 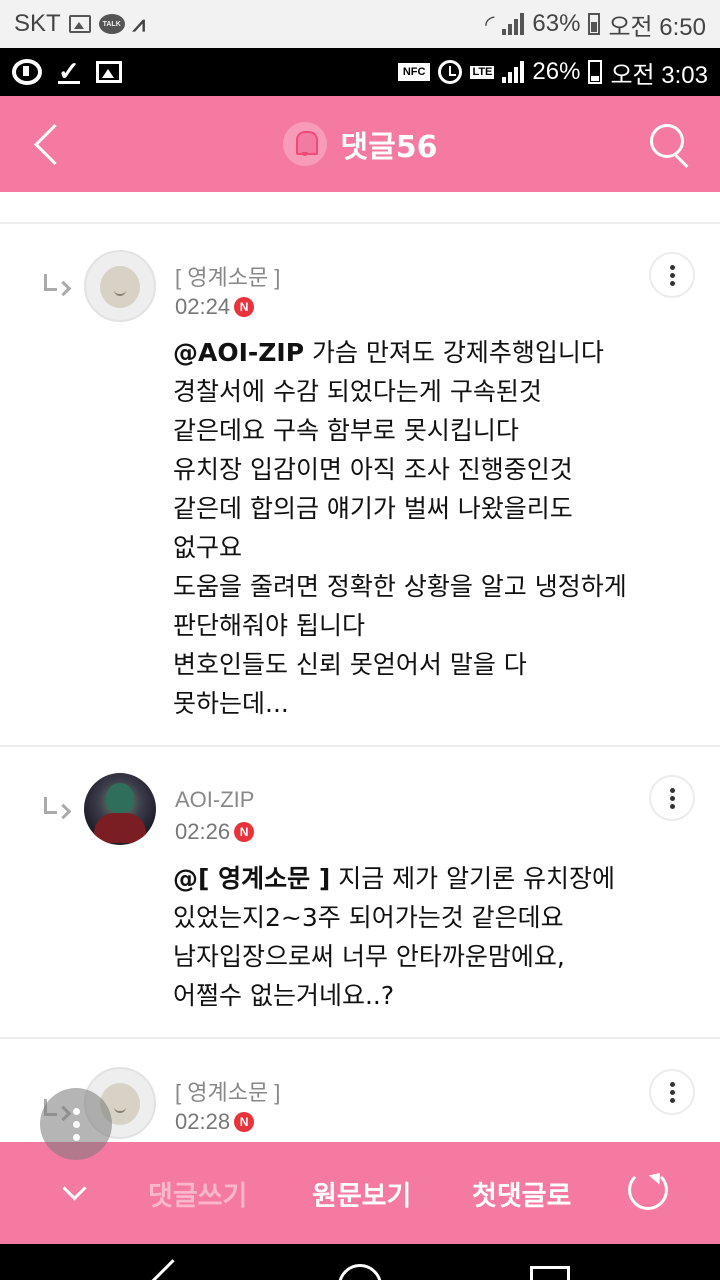 I want to click on comment-line: 유치장 입감이면 아직 조사 진행중인것, so click(x=373, y=469).